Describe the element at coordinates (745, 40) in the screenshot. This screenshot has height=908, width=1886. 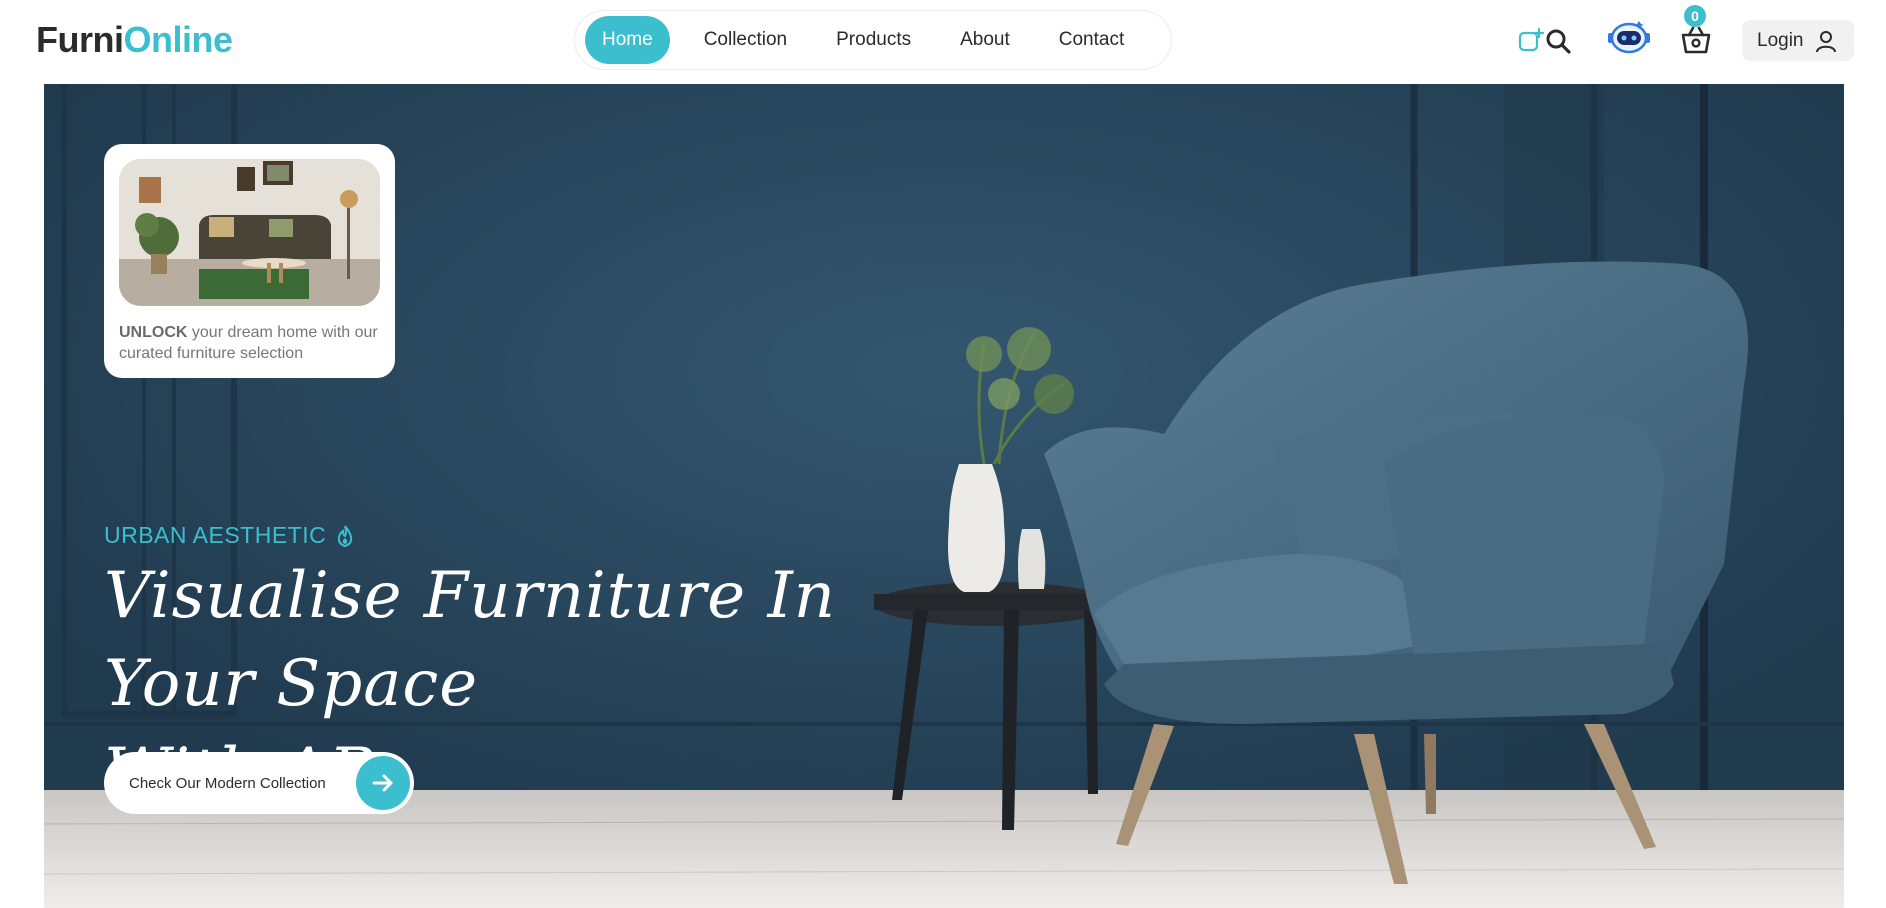
I see `nav-item-collection: Collection` at that location.